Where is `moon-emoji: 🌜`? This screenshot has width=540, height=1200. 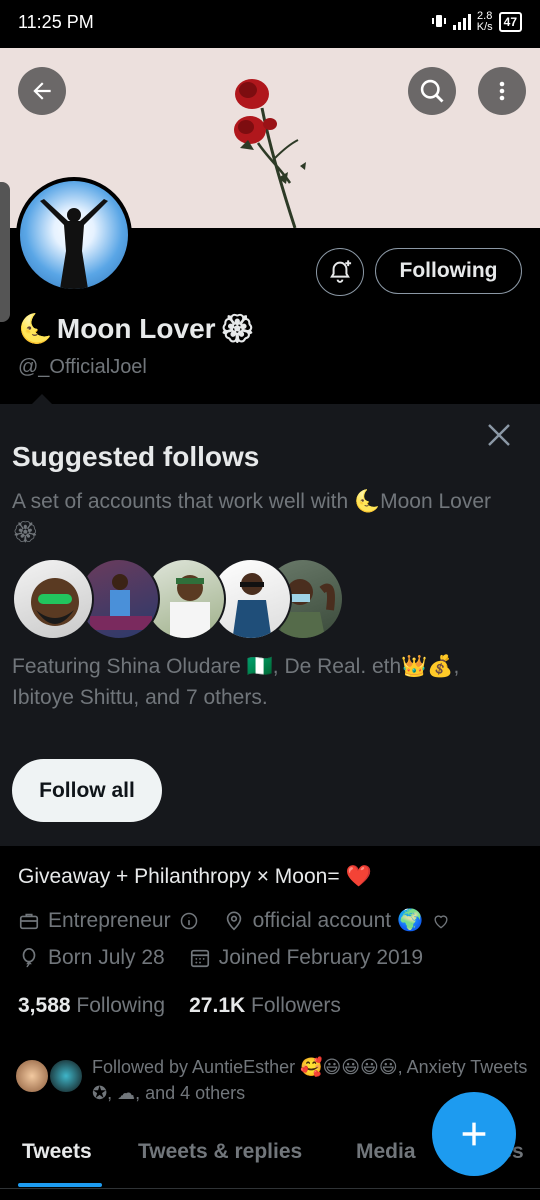
moon-emoji: 🌜 is located at coordinates (35, 328).